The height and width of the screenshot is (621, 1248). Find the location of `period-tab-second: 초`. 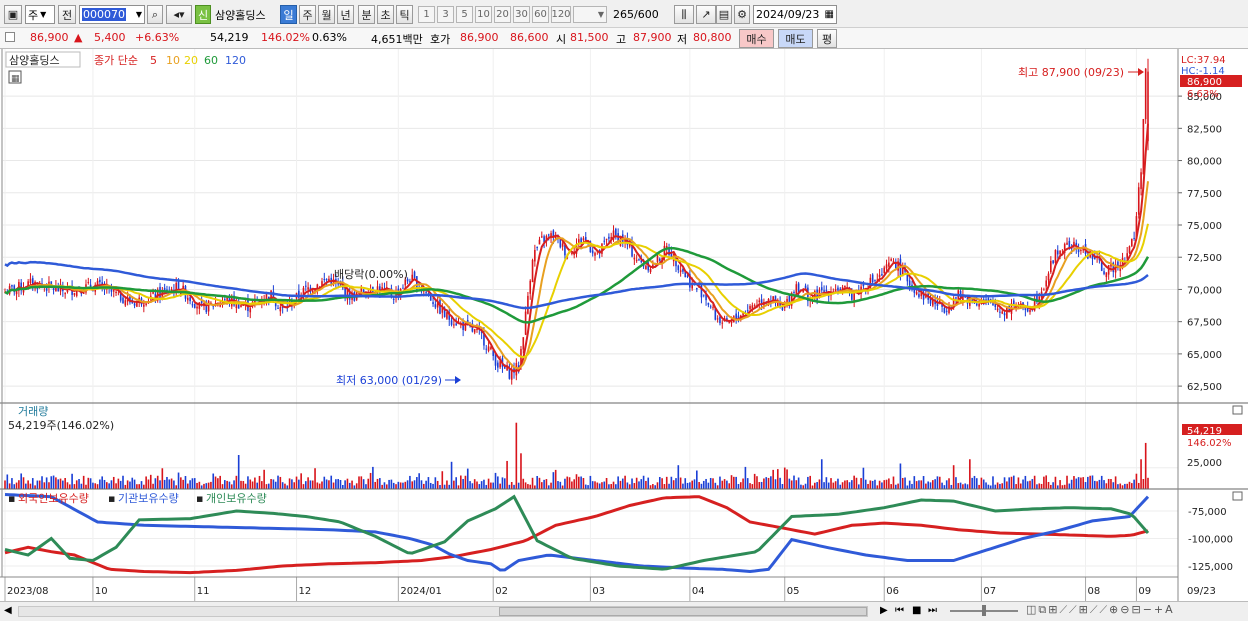

period-tab-second: 초 is located at coordinates (385, 14).